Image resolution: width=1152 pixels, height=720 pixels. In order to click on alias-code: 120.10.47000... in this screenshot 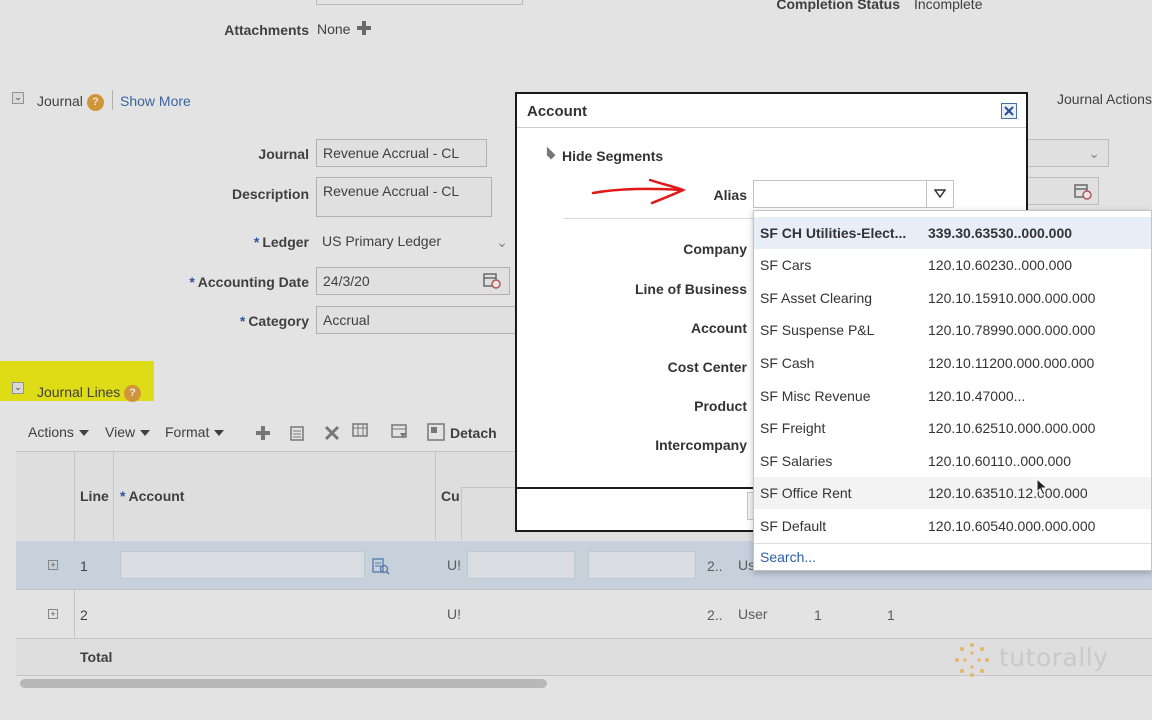, I will do `click(977, 396)`.